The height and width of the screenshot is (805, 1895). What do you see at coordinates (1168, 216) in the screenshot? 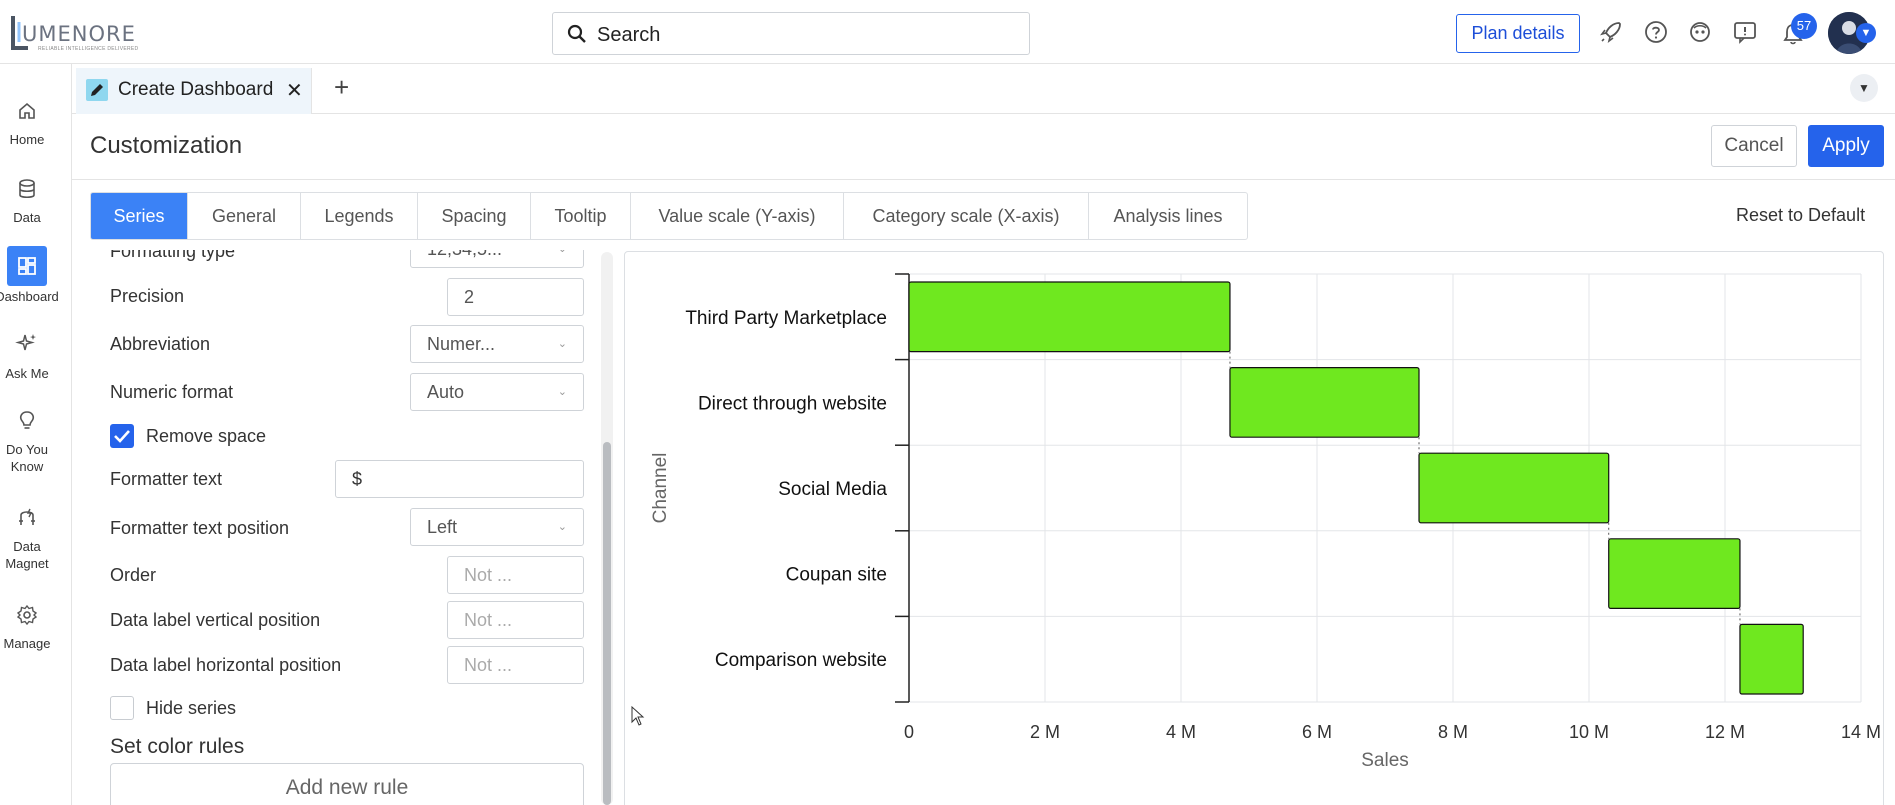
I see `tab-analysis-lines: Analysis lines` at bounding box center [1168, 216].